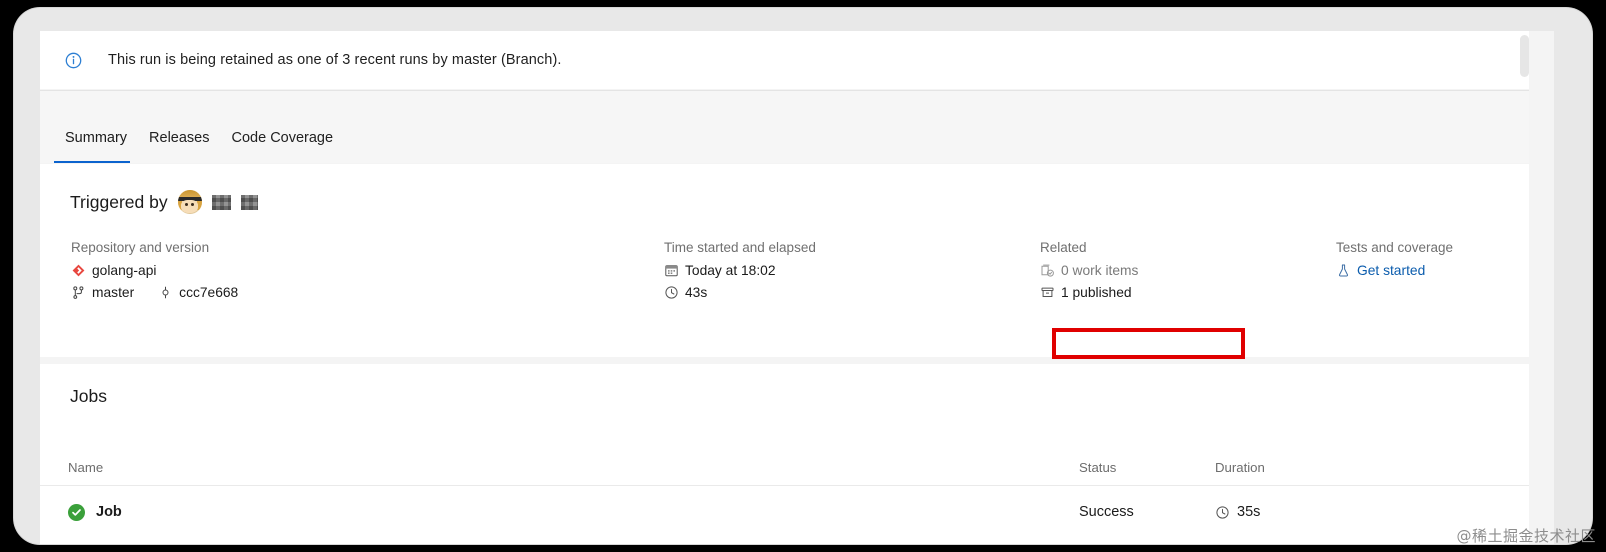 This screenshot has height=552, width=1606. I want to click on job-duration-cell: 35s, so click(1237, 512).